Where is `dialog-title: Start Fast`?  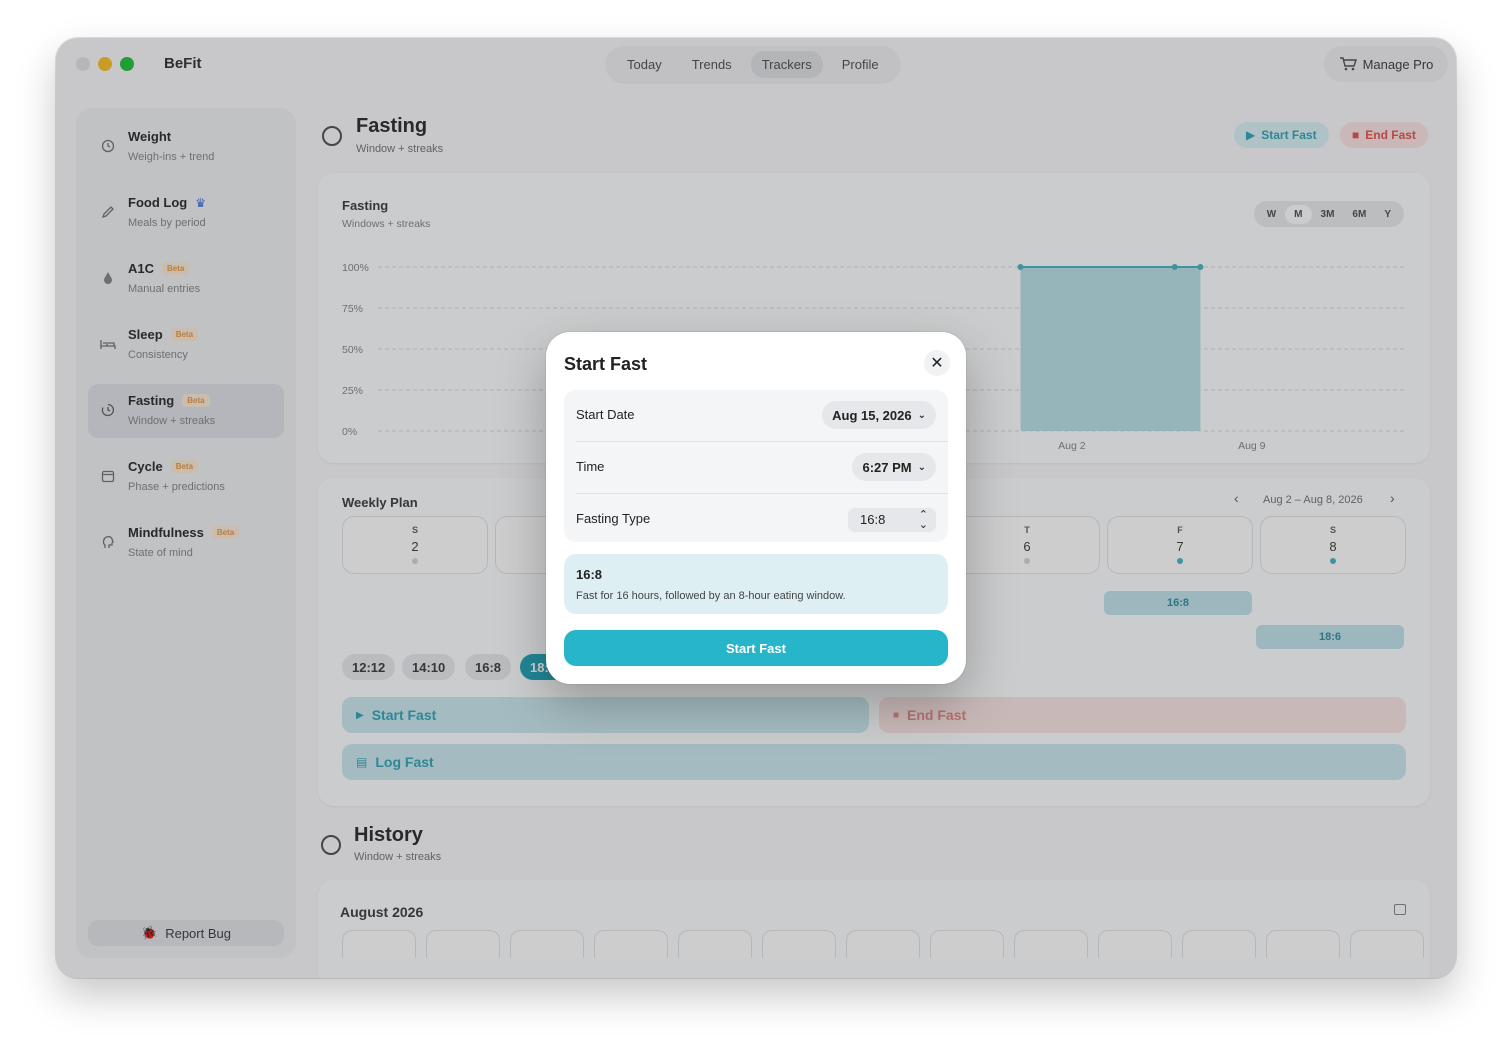
dialog-title: Start Fast is located at coordinates (606, 364).